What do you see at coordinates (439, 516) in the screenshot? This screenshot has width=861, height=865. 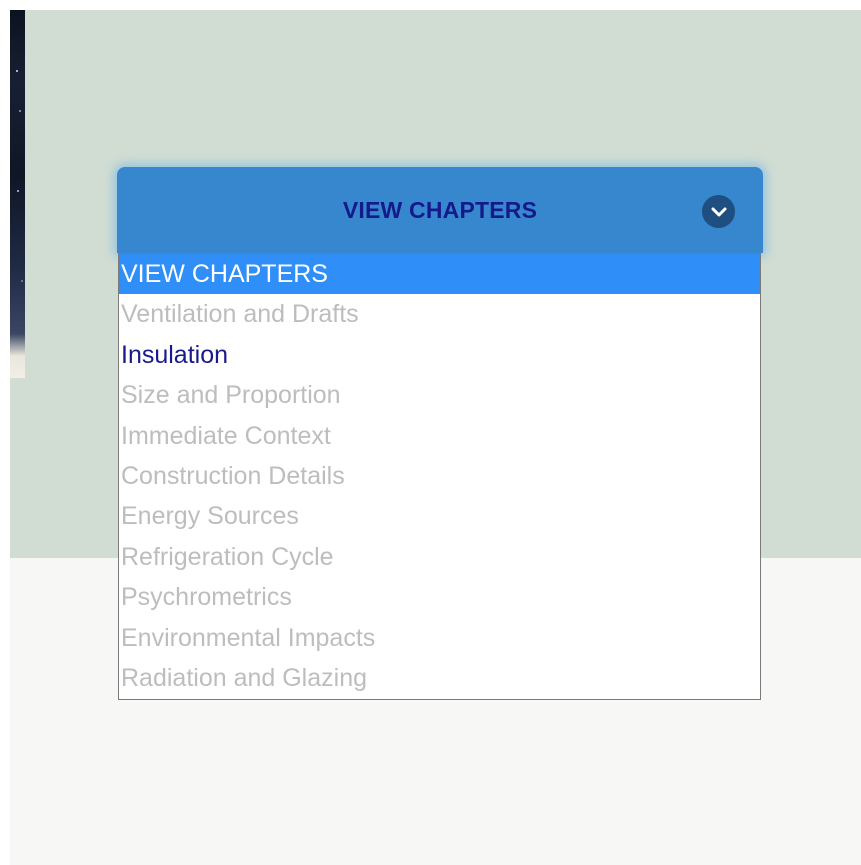 I see `option-energy-sources: Energy Sources` at bounding box center [439, 516].